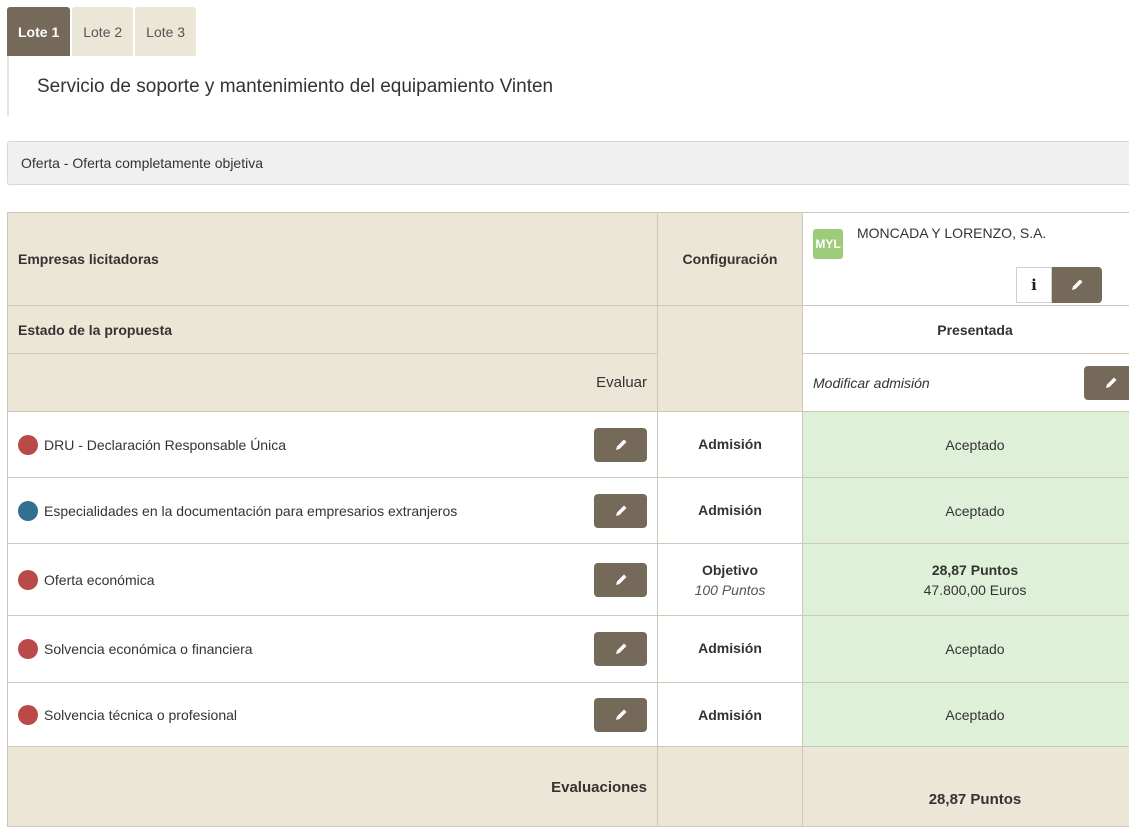 The image size is (1129, 827). I want to click on info-button: i, so click(1034, 285).